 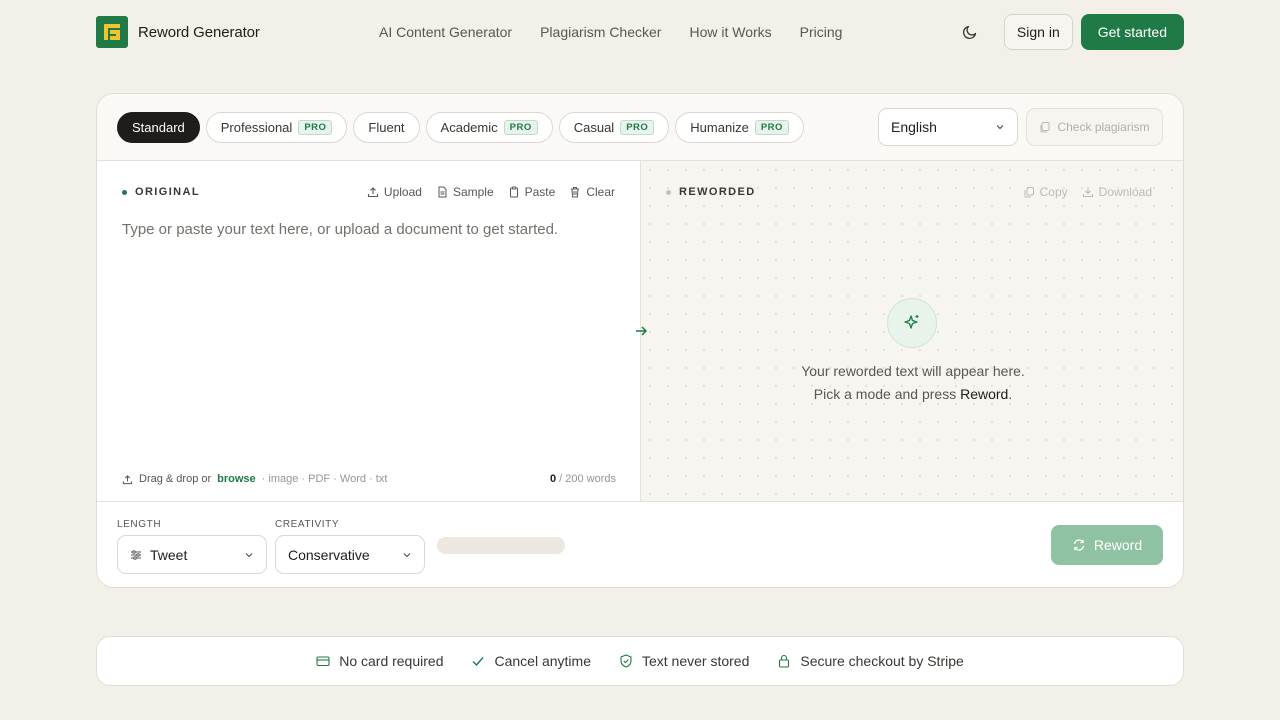 What do you see at coordinates (513, 192) in the screenshot?
I see `clipboard-icon` at bounding box center [513, 192].